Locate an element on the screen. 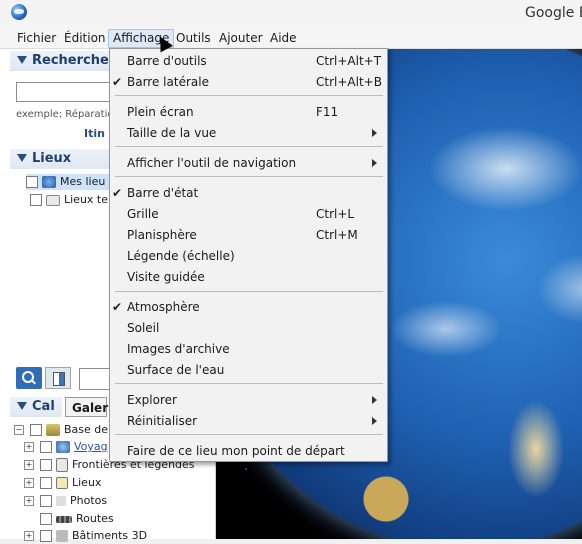 This screenshot has height=544, width=582. menu-item-label: Images d'archive is located at coordinates (178, 349).